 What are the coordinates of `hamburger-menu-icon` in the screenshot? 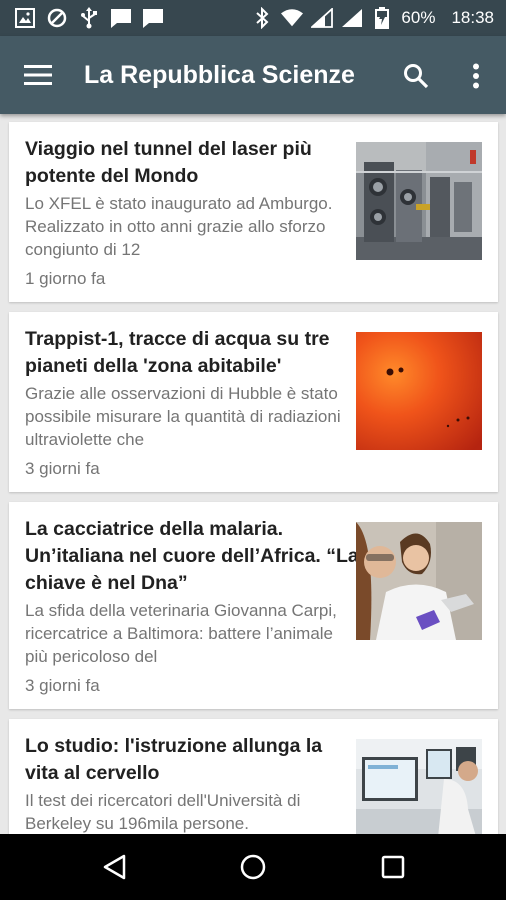 It's located at (38, 75).